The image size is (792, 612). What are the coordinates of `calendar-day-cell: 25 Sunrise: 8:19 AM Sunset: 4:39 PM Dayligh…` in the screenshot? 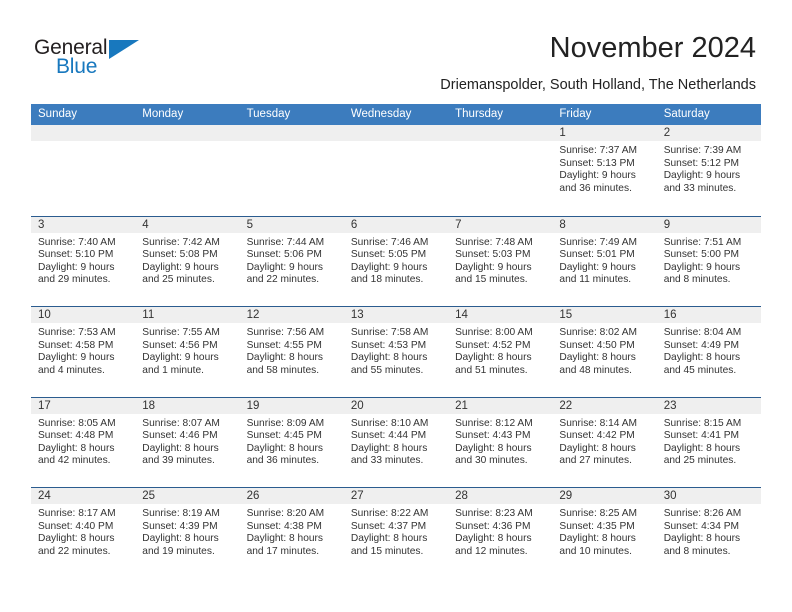 It's located at (187, 533).